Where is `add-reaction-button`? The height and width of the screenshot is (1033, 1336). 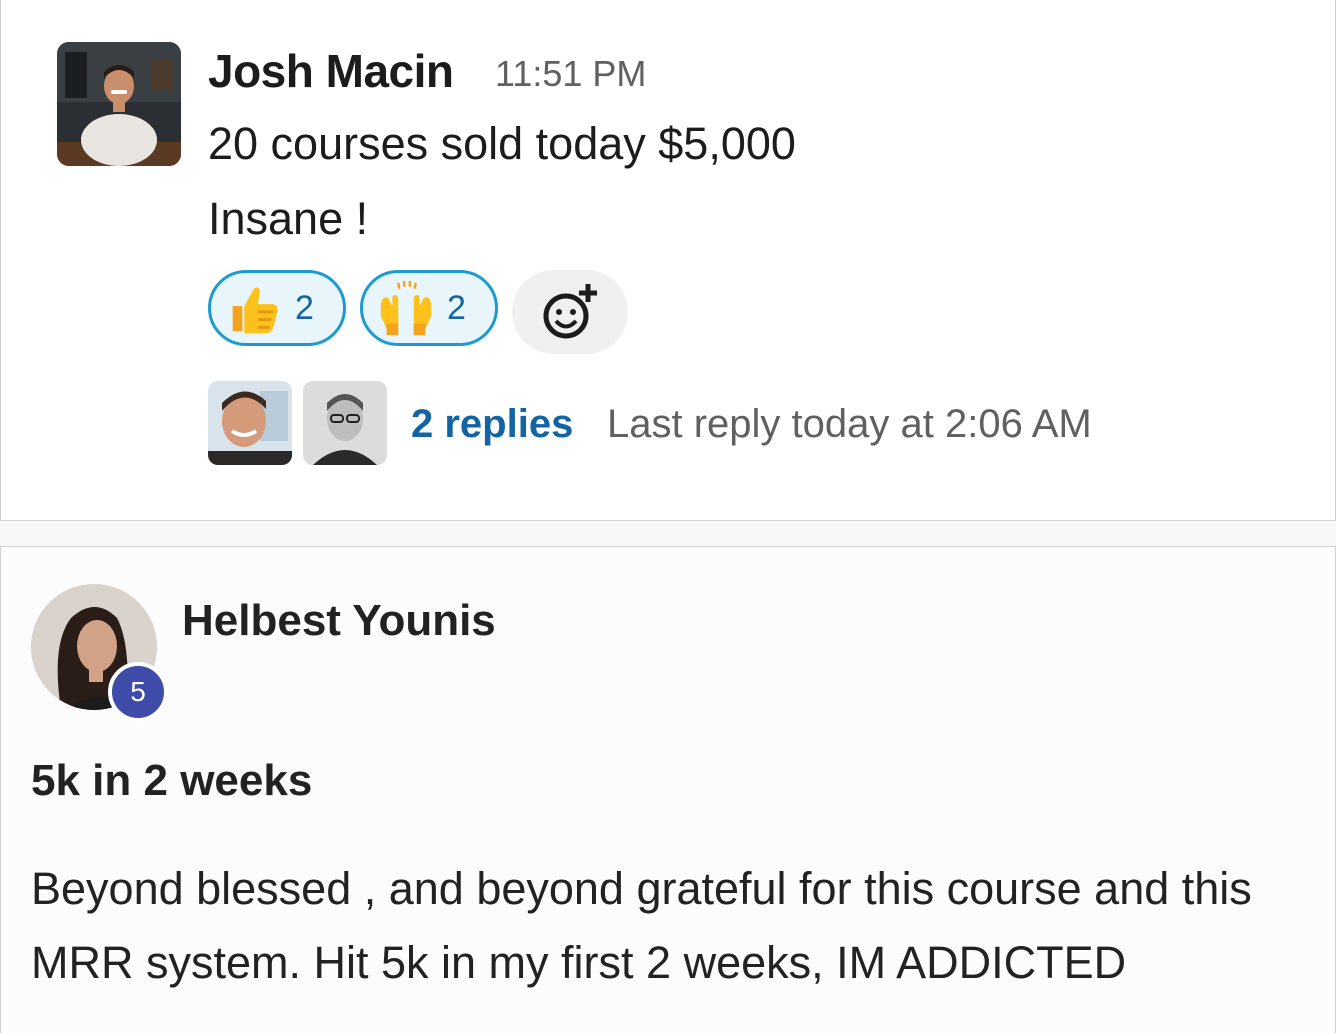
add-reaction-button is located at coordinates (570, 312).